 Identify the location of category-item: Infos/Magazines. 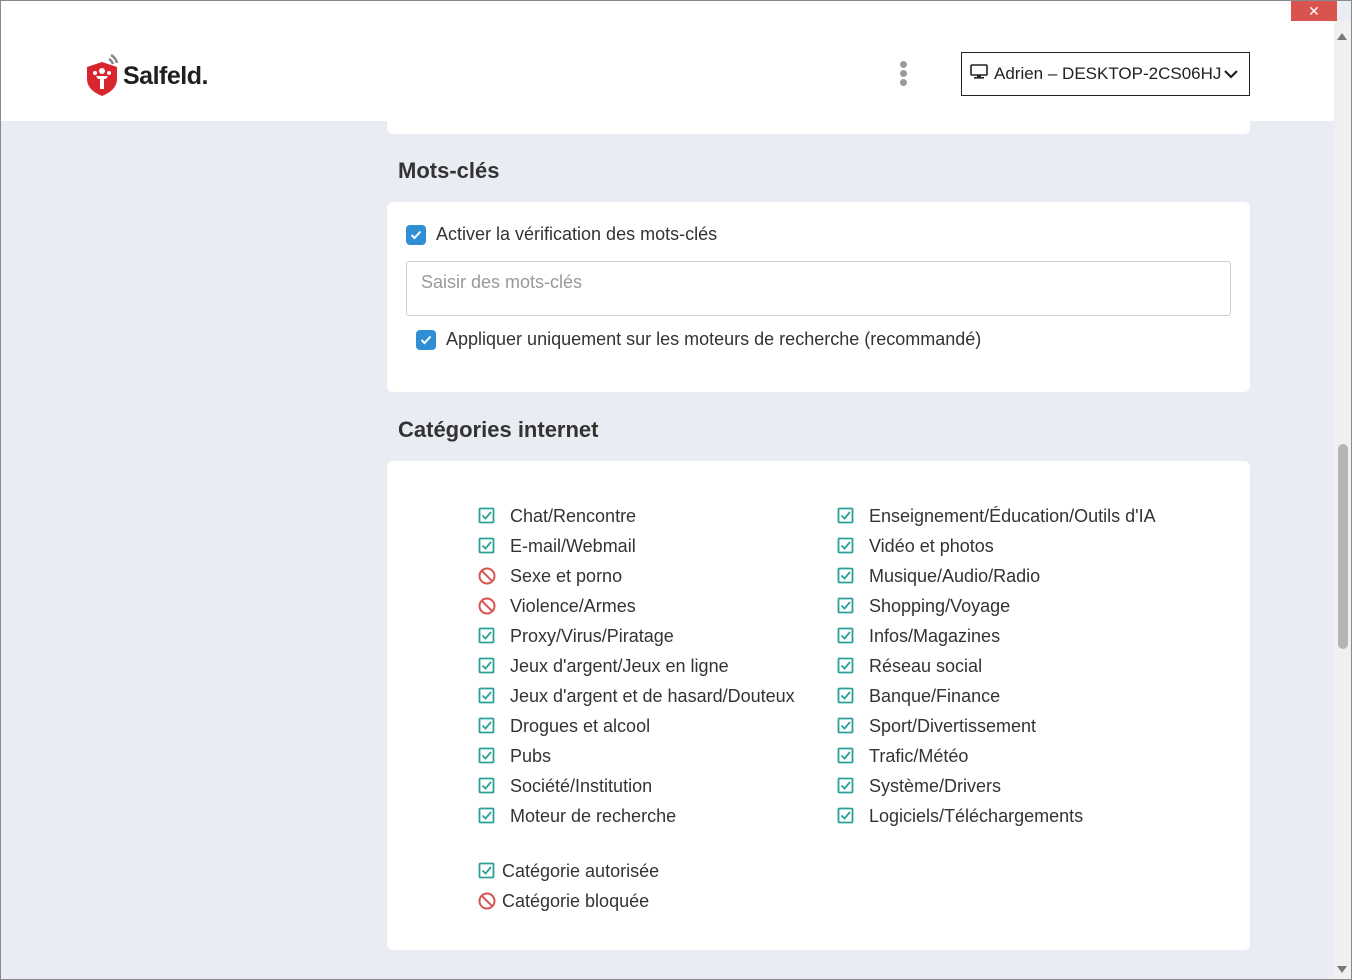
(918, 636).